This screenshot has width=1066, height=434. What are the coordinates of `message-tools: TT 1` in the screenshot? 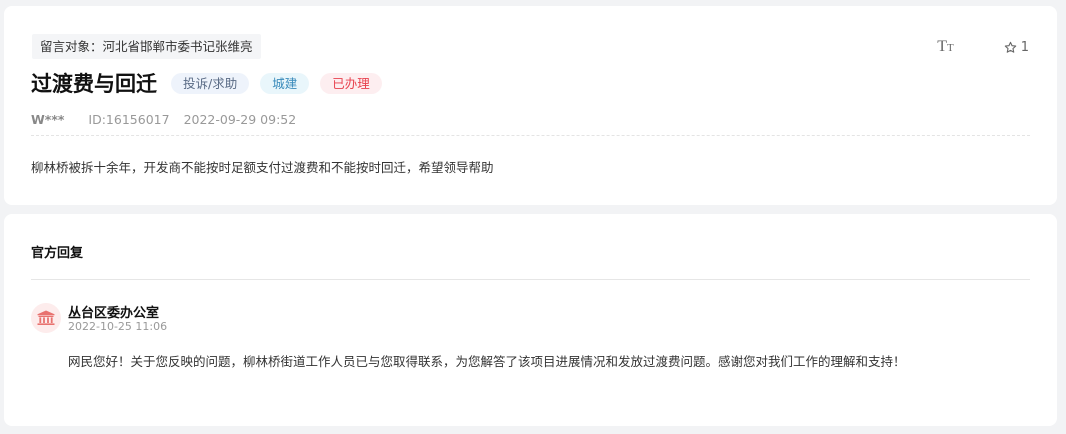 It's located at (983, 47).